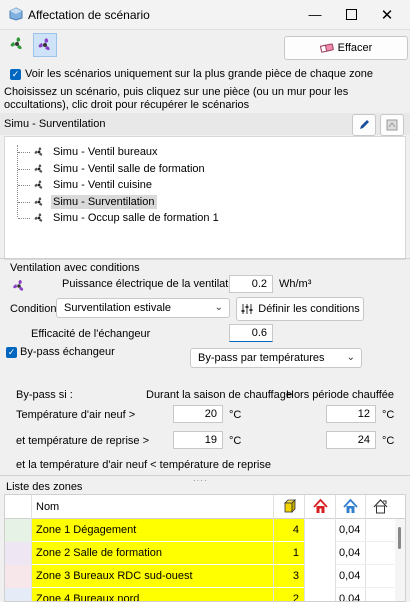 The height and width of the screenshot is (602, 410). What do you see at coordinates (392, 125) in the screenshot?
I see `scenario-library-button` at bounding box center [392, 125].